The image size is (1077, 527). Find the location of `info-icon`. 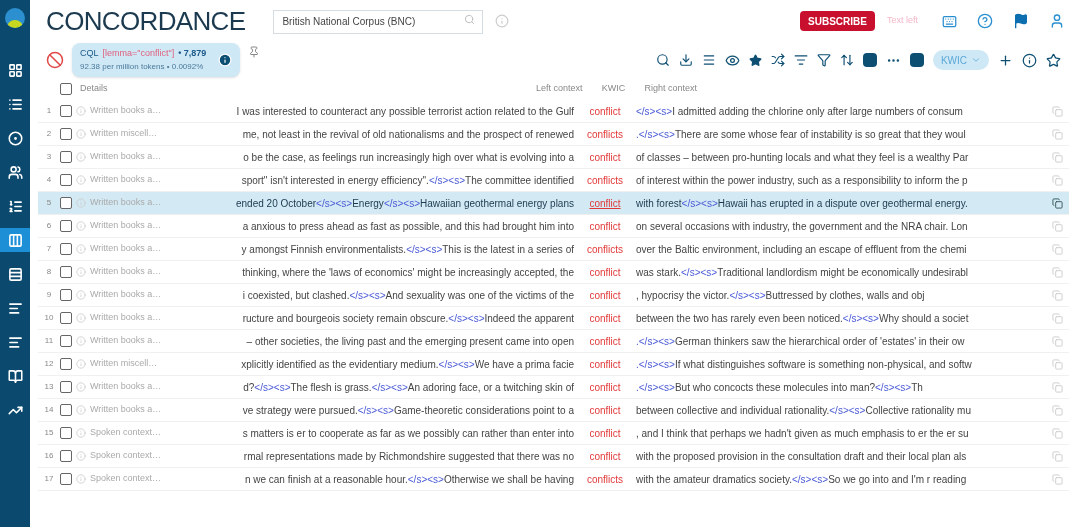

info-icon is located at coordinates (1029, 60).